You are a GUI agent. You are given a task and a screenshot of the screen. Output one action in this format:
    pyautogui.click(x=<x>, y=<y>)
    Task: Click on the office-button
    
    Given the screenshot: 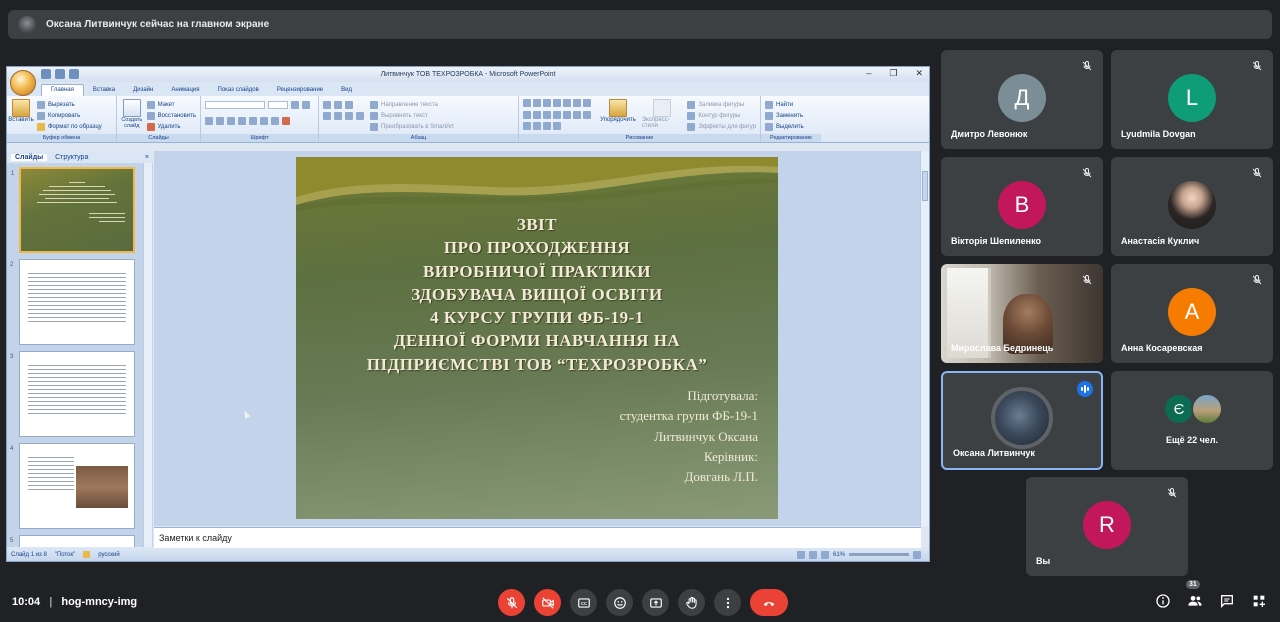 What is the action you would take?
    pyautogui.click(x=23, y=83)
    